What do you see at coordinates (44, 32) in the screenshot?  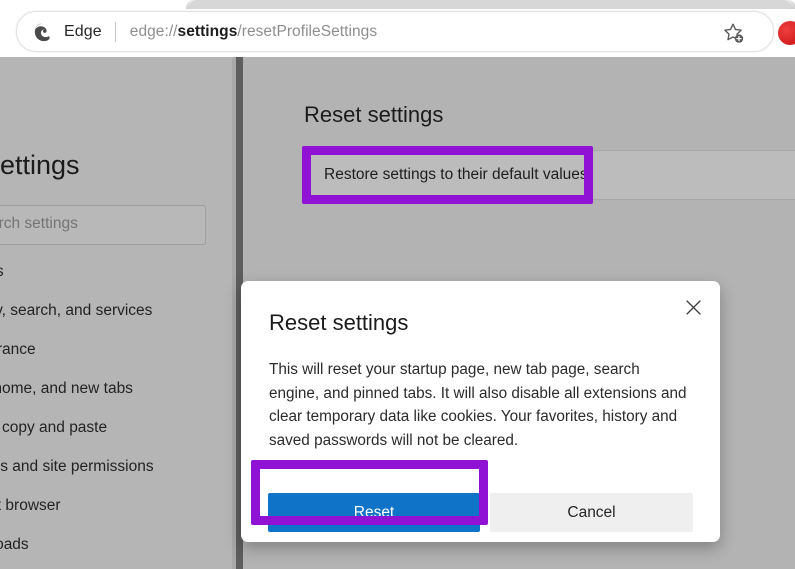 I see `edge-logo-icon` at bounding box center [44, 32].